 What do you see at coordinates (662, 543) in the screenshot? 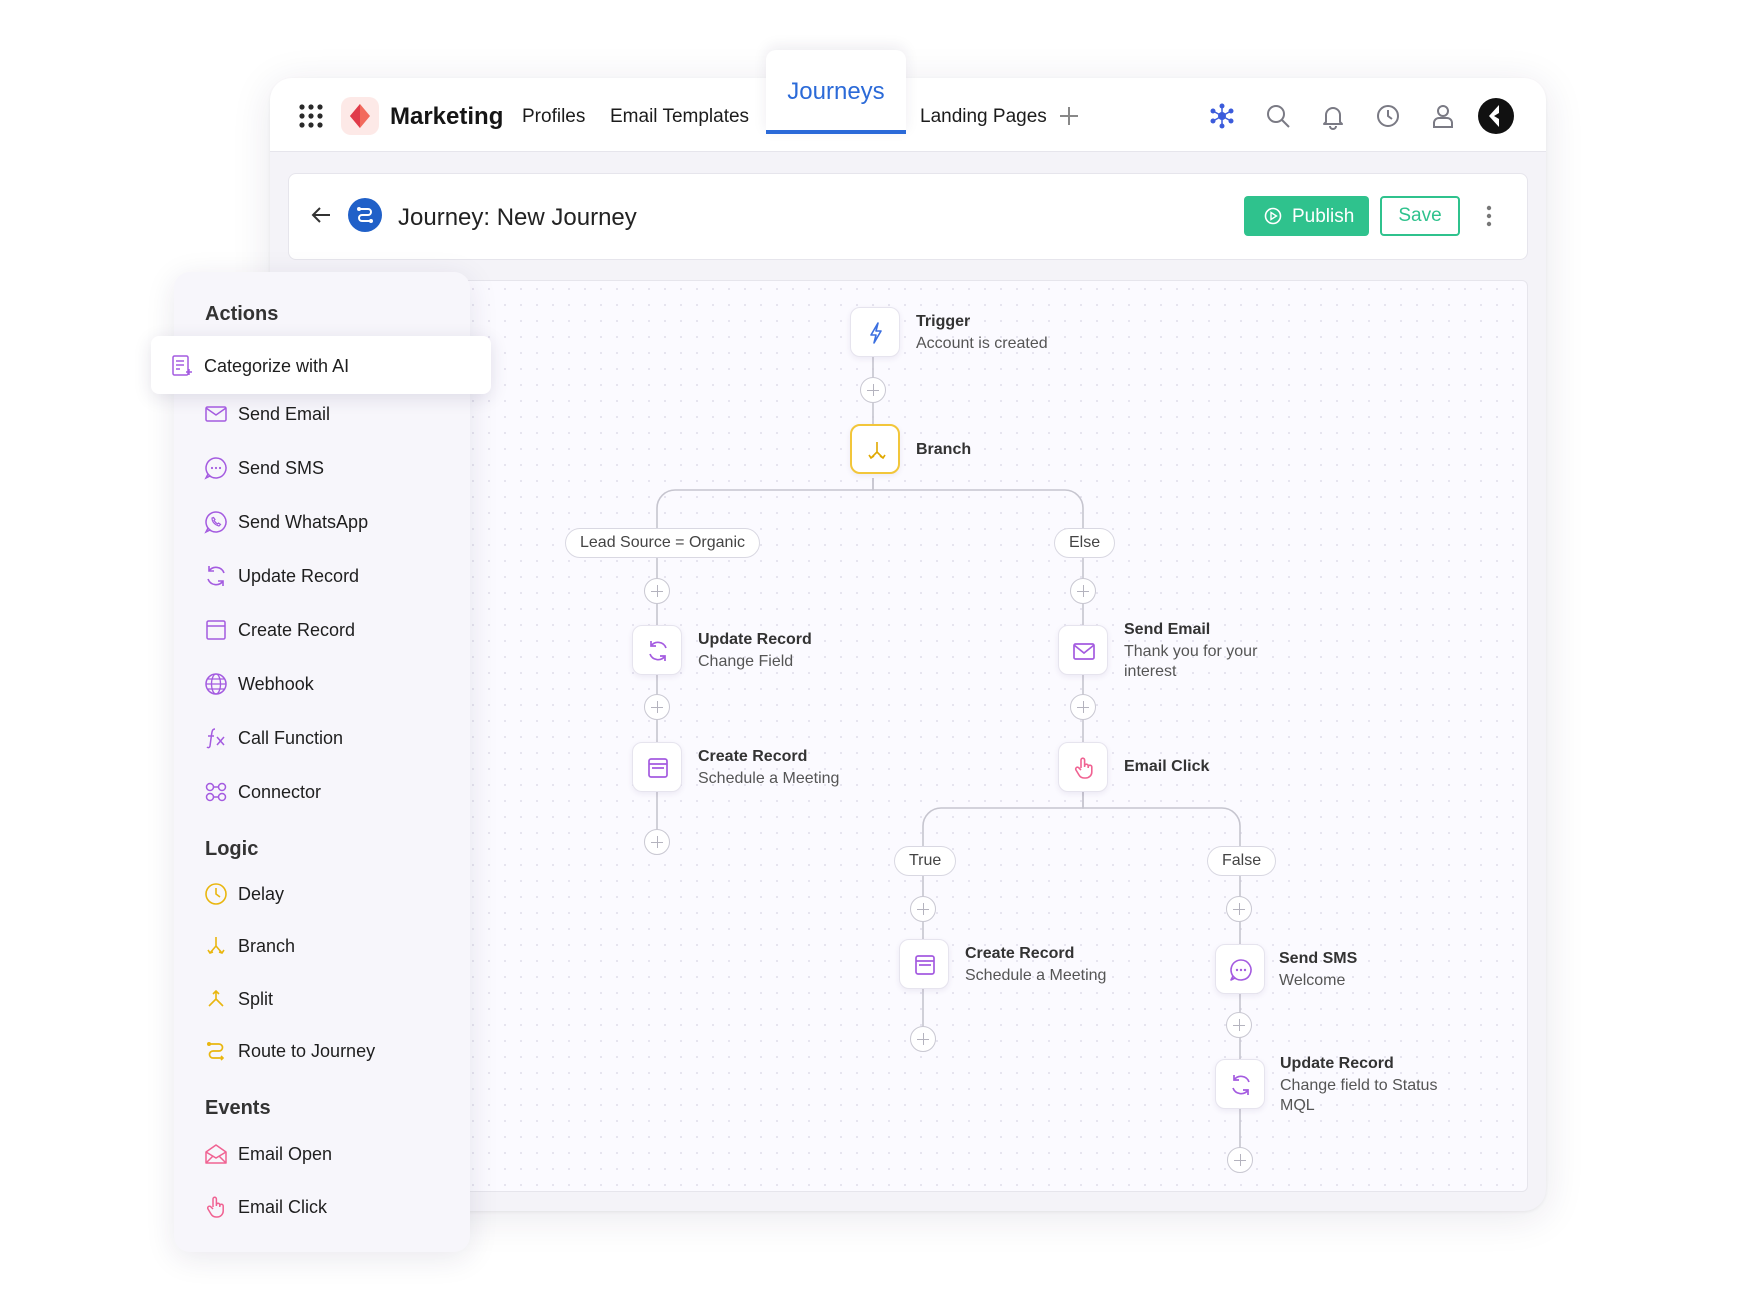
I see `condition-lead-source: Lead Source = Organic` at bounding box center [662, 543].